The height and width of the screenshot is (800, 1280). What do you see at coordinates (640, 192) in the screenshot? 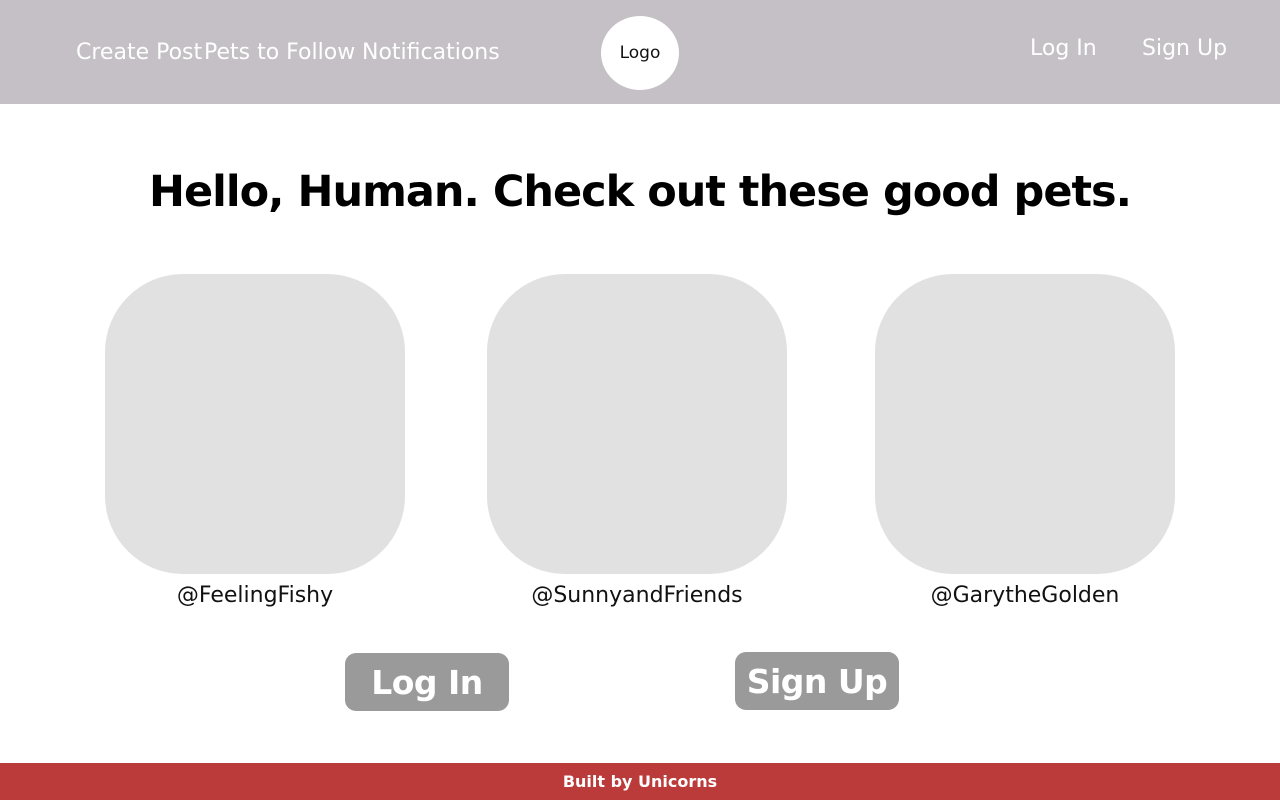
I see `page-headline: Hello, Human. Check out these good pets.` at bounding box center [640, 192].